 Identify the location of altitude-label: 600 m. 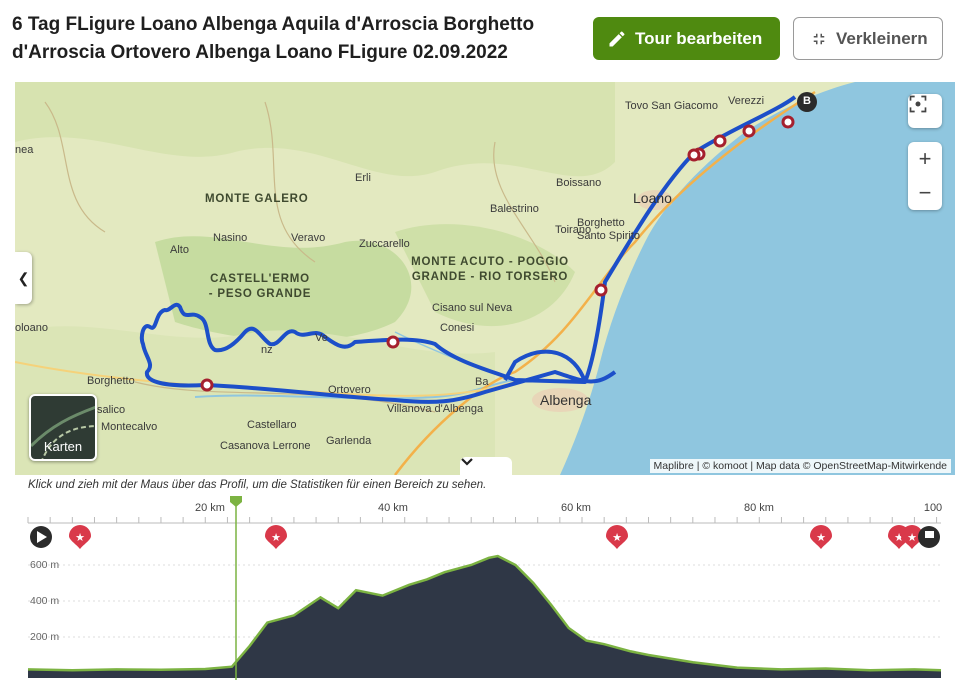
(45, 565).